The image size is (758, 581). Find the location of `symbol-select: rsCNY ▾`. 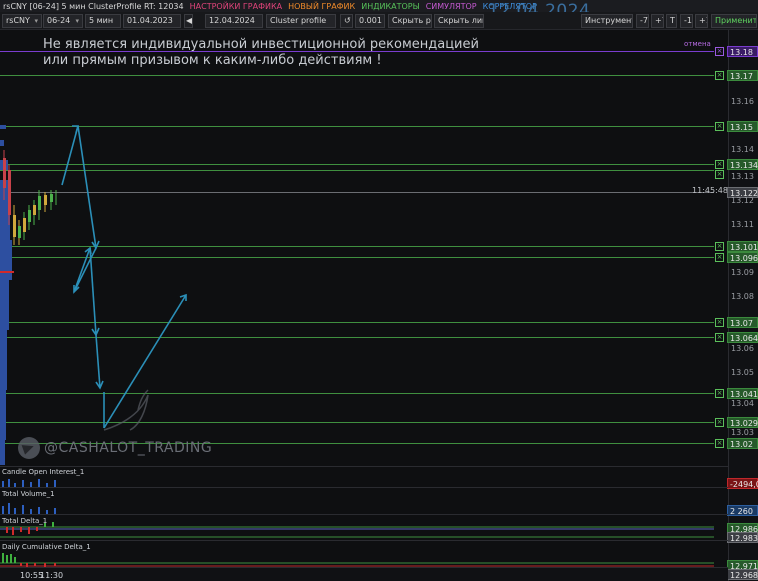

symbol-select: rsCNY ▾ is located at coordinates (22, 21).